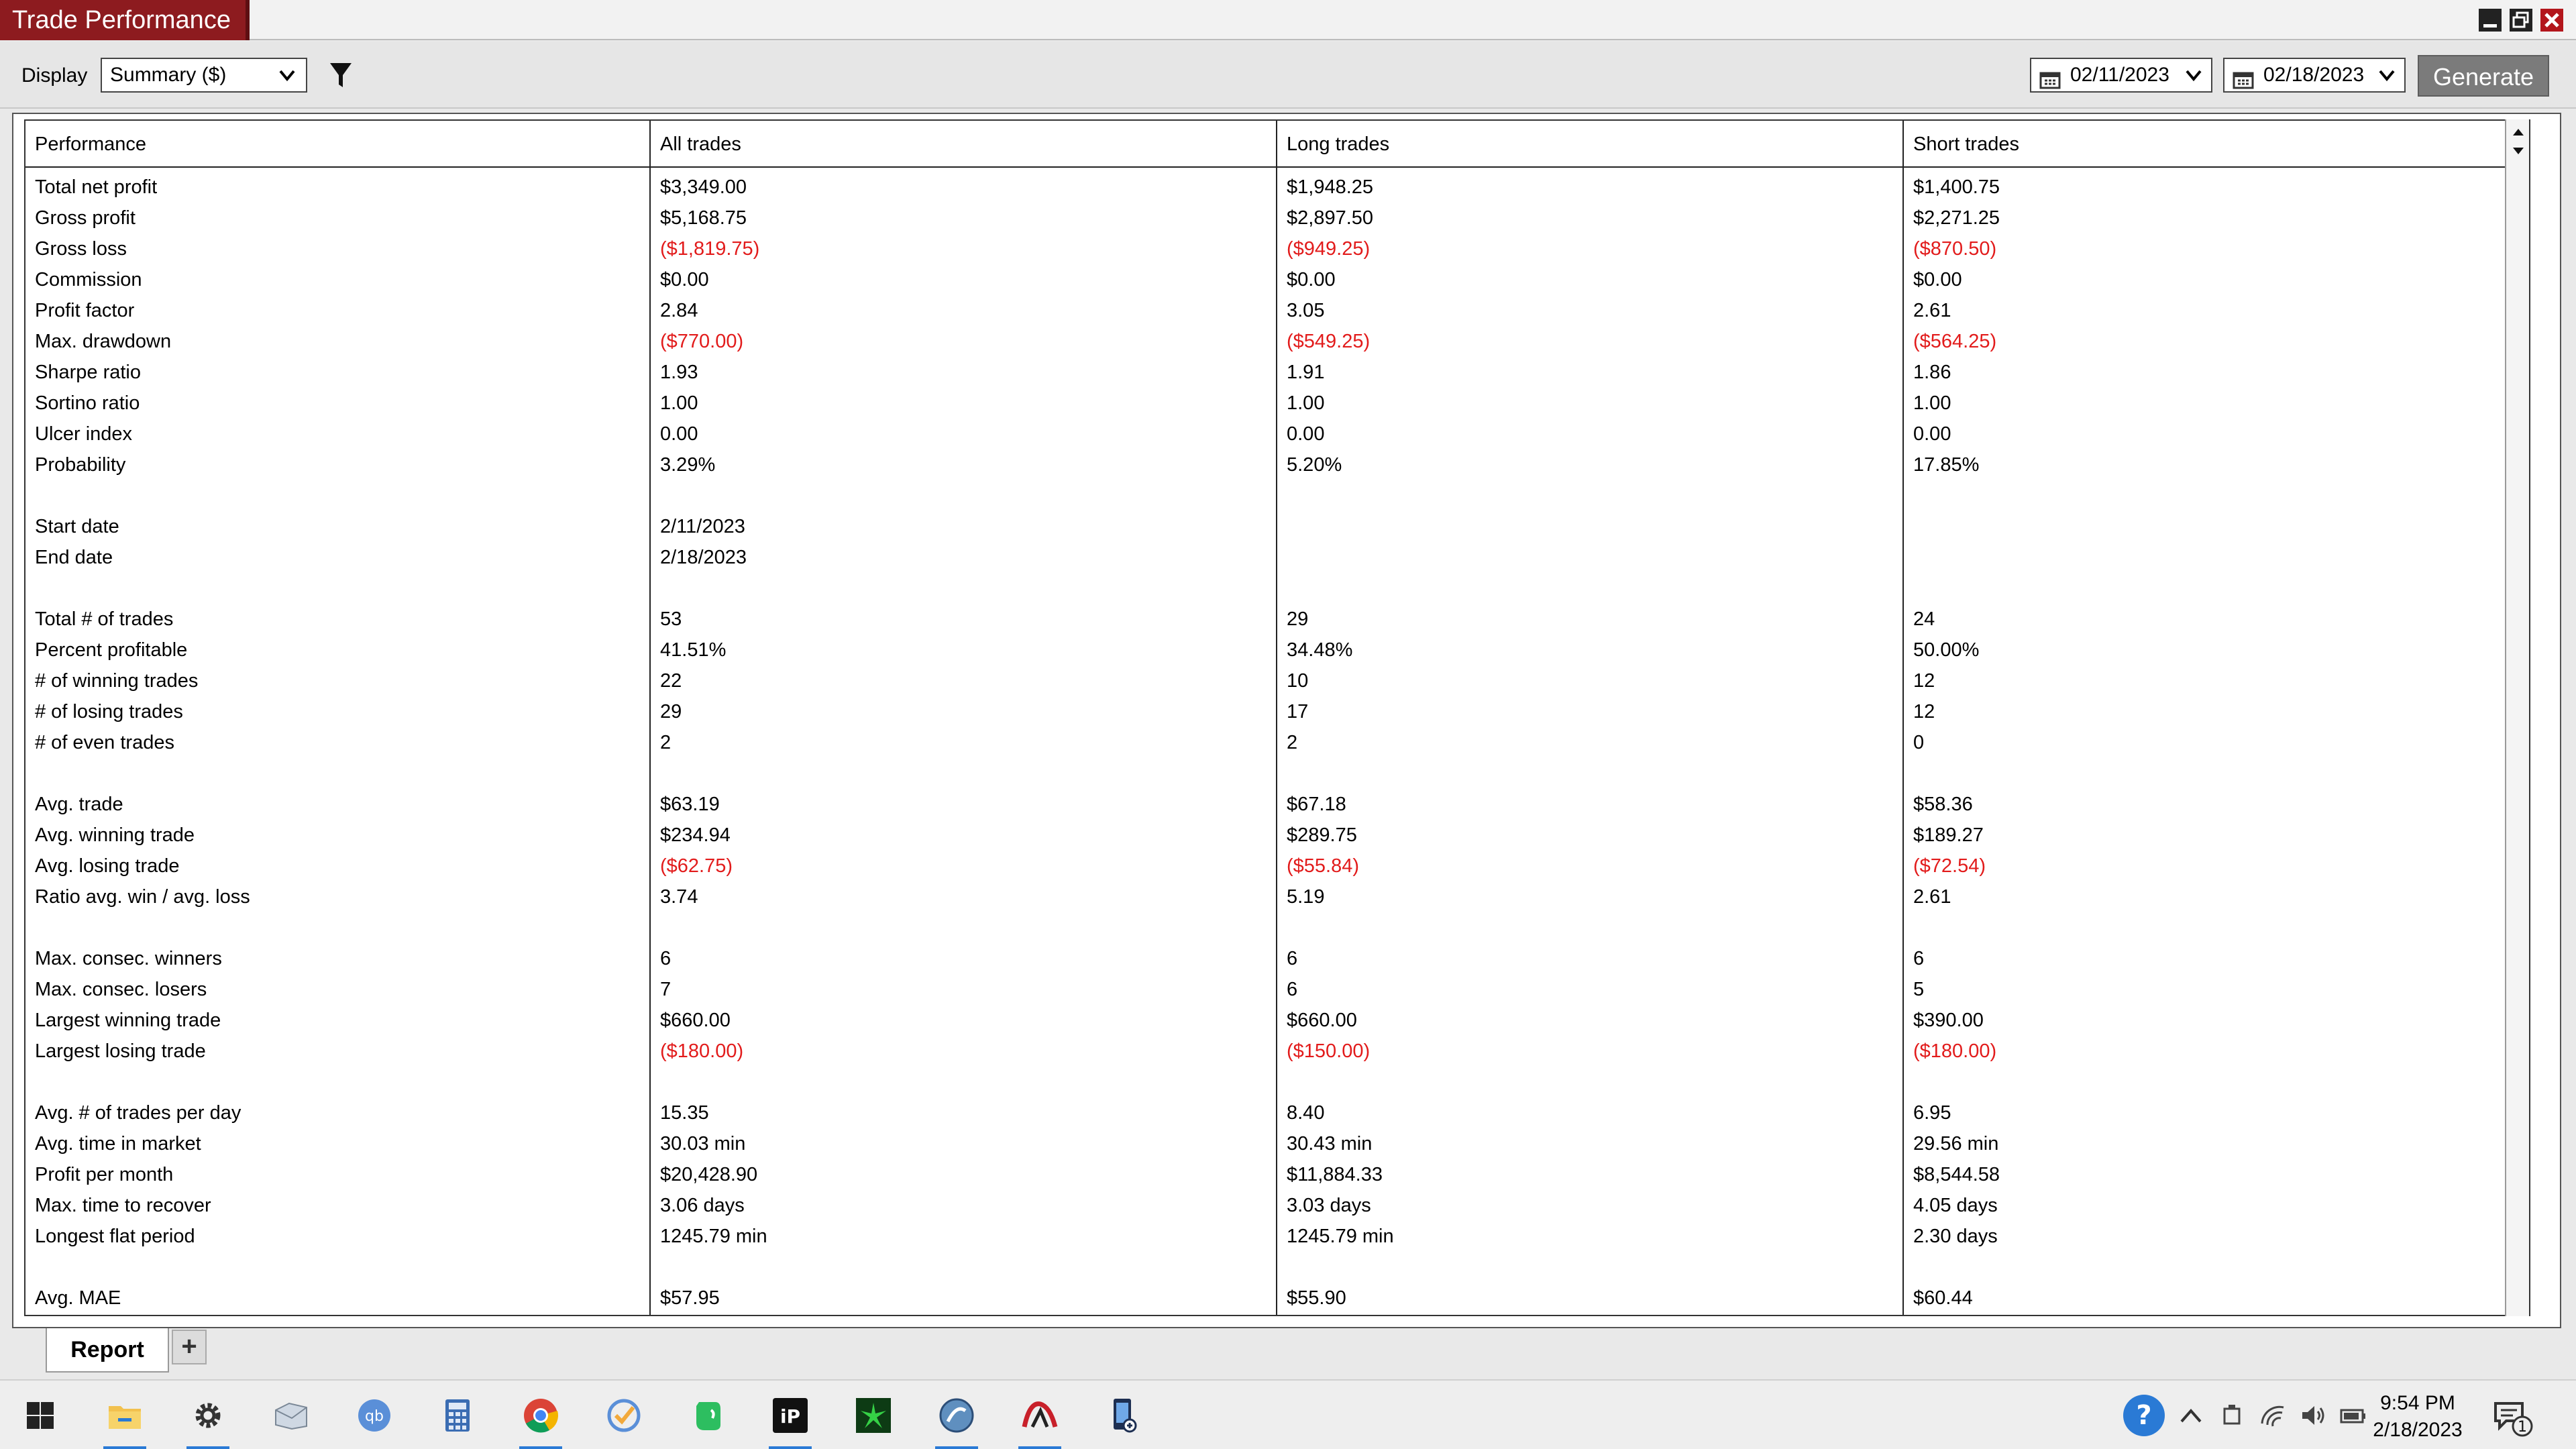 The image size is (2576, 1449). Describe the element at coordinates (1340, 1236) in the screenshot. I see `long-trades-value: 1245.79 min` at that location.